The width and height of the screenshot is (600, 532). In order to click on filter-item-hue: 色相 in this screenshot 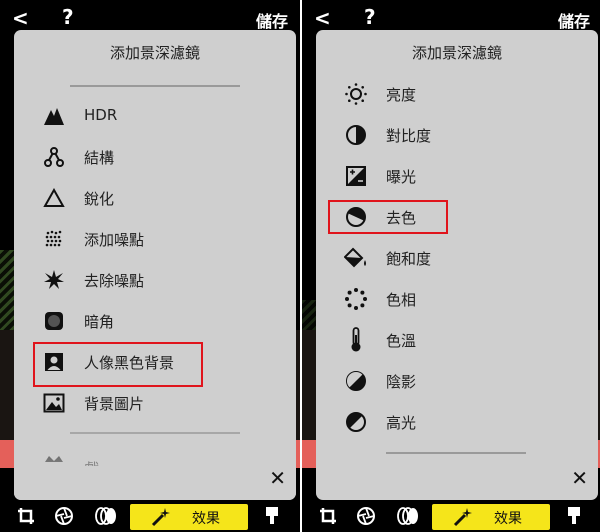, I will do `click(457, 299)`.